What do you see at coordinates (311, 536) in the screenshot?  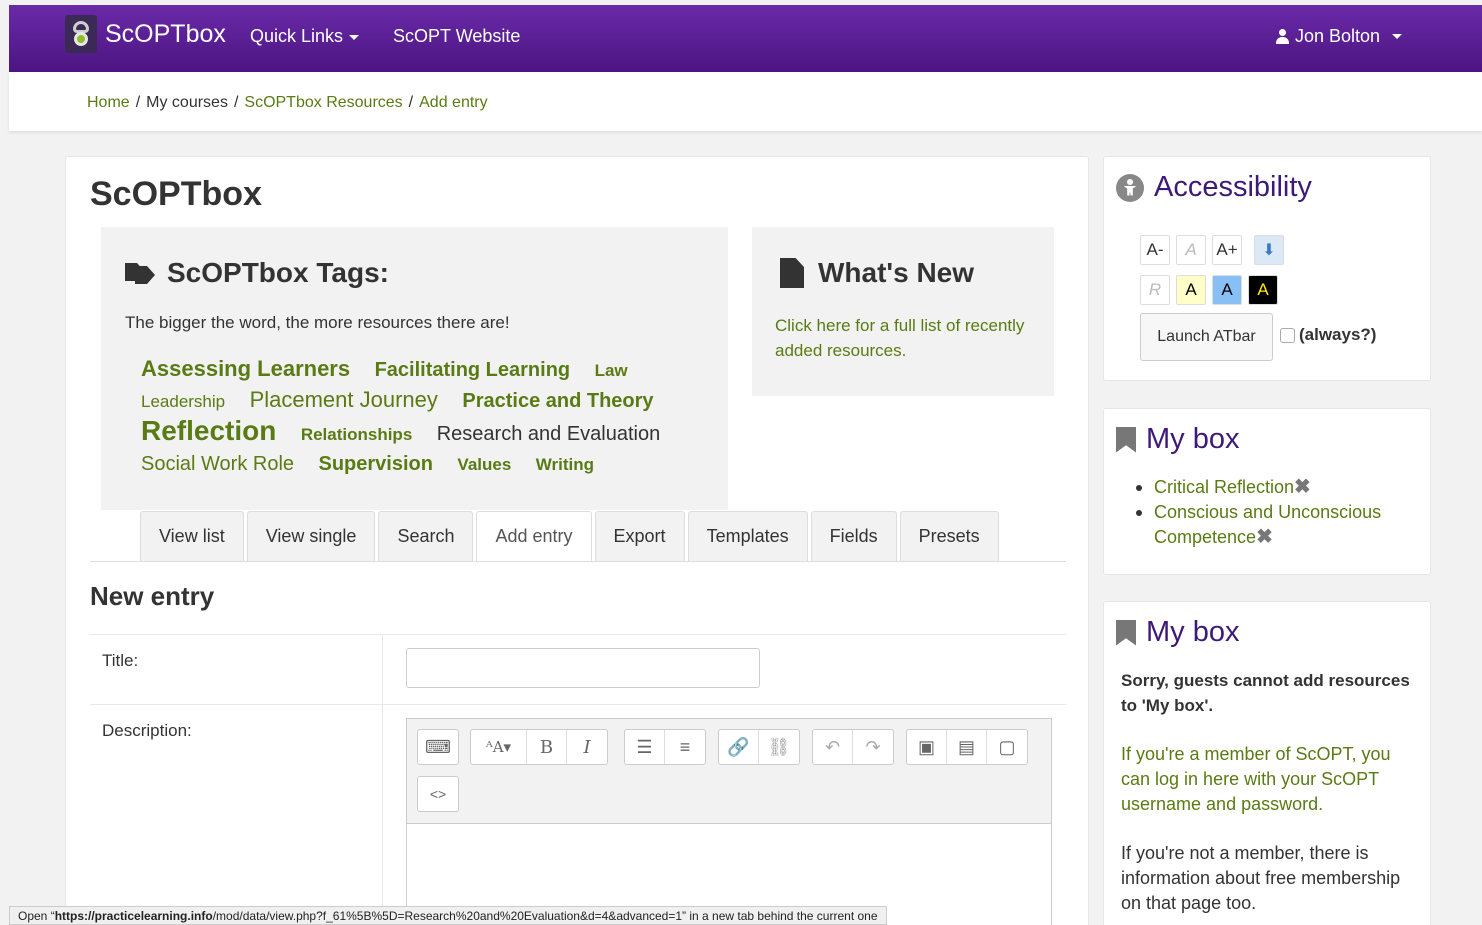 I see `tab-view-single: View single` at bounding box center [311, 536].